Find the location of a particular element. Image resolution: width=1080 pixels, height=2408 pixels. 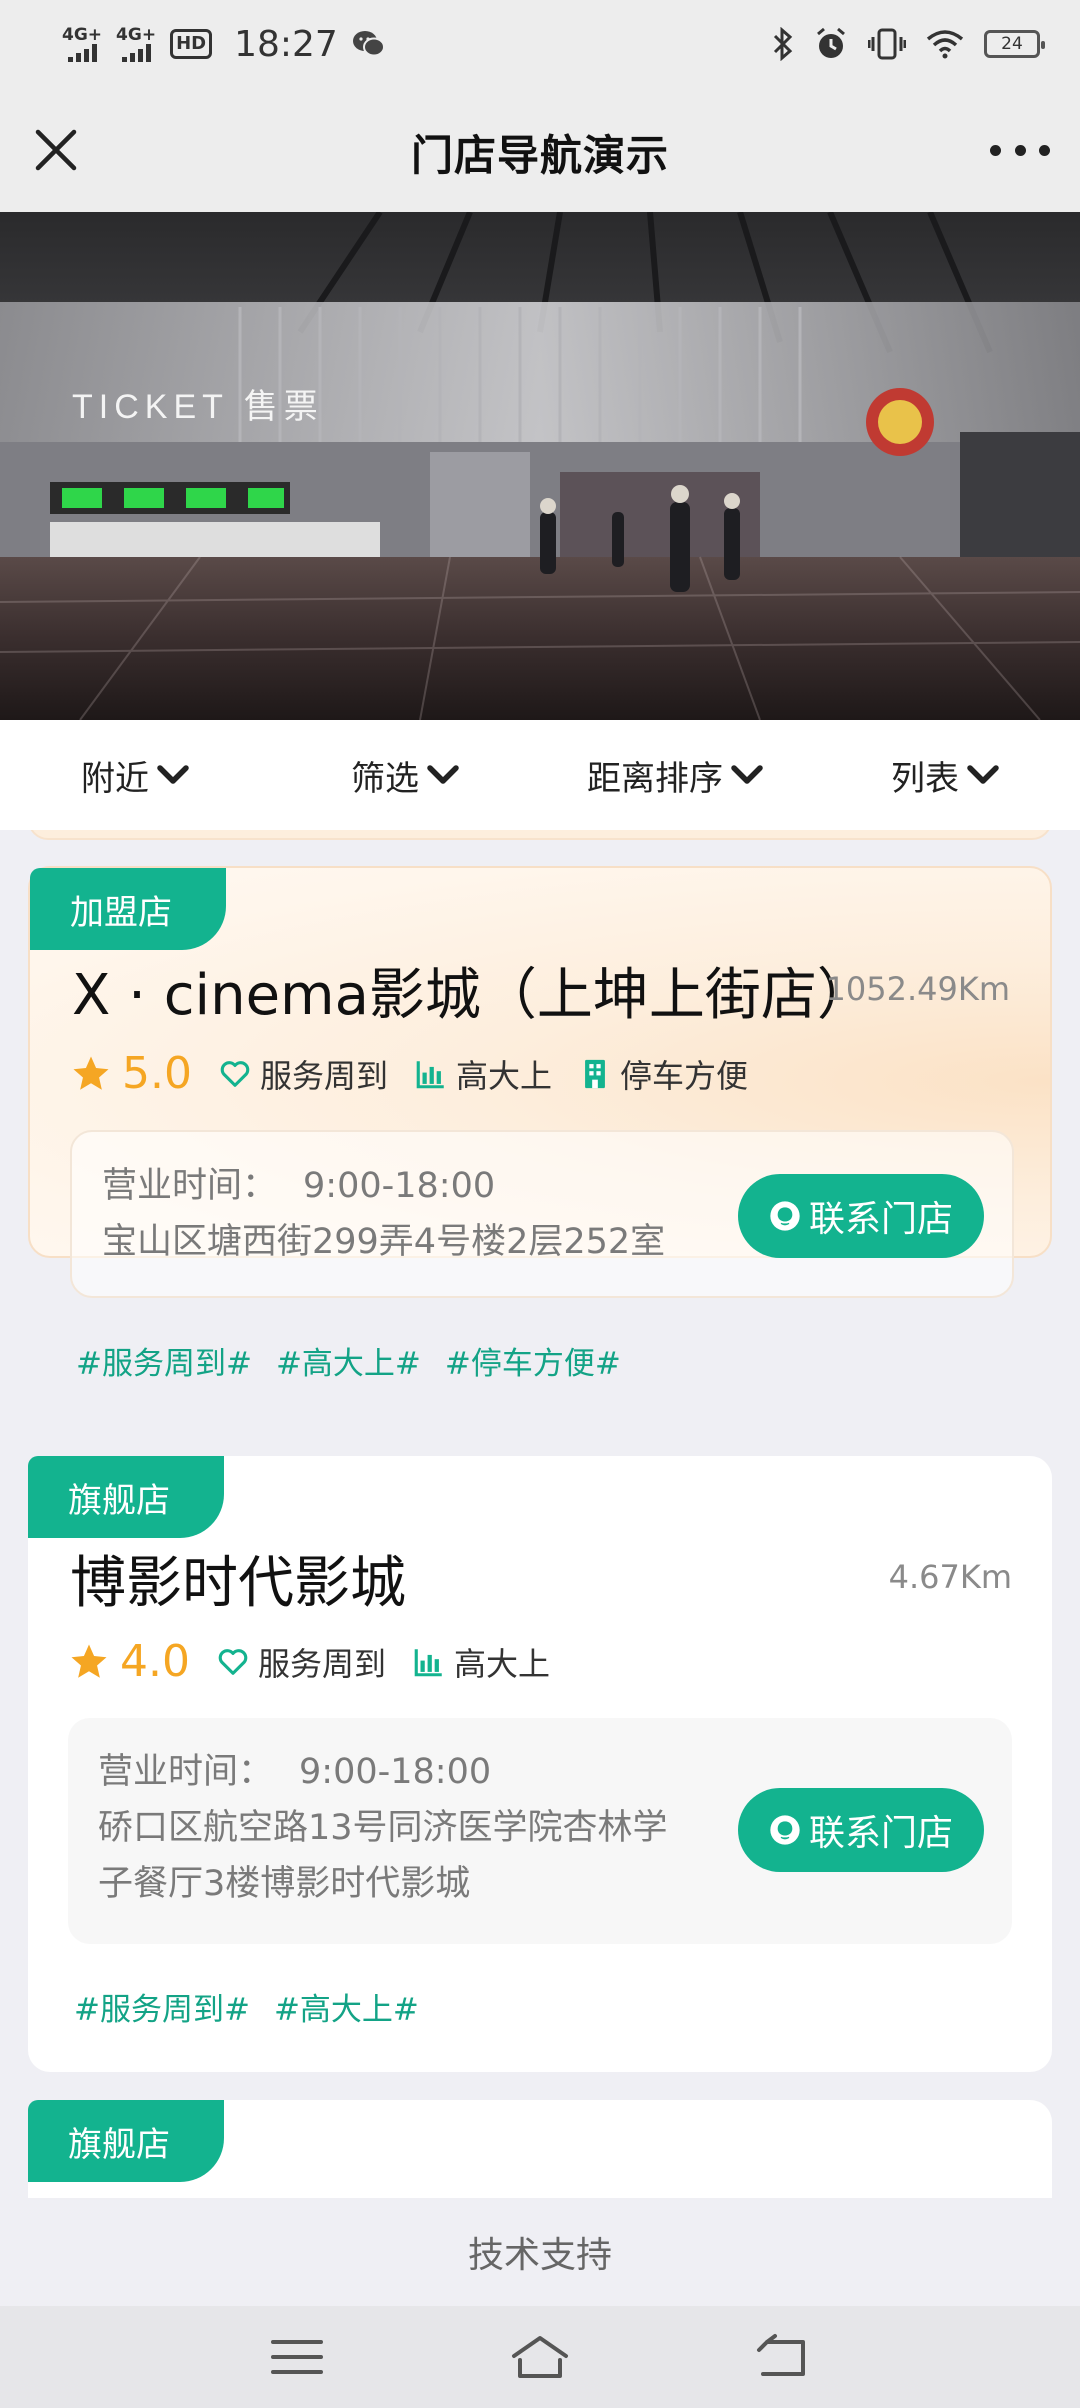

store-card-partial is located at coordinates (540, 835).